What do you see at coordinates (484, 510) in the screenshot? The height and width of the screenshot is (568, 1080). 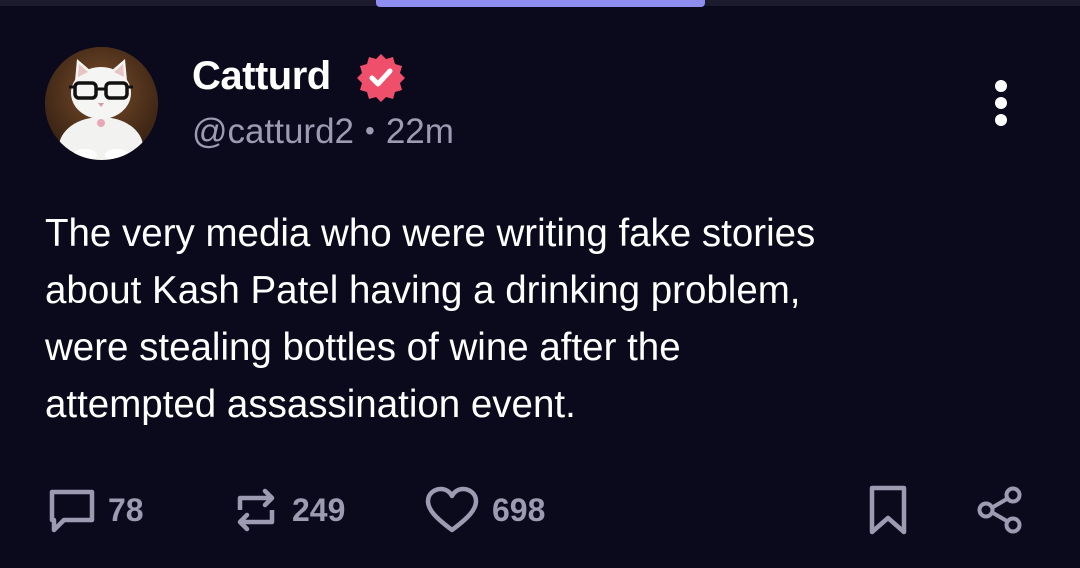 I see `like-button: 698` at bounding box center [484, 510].